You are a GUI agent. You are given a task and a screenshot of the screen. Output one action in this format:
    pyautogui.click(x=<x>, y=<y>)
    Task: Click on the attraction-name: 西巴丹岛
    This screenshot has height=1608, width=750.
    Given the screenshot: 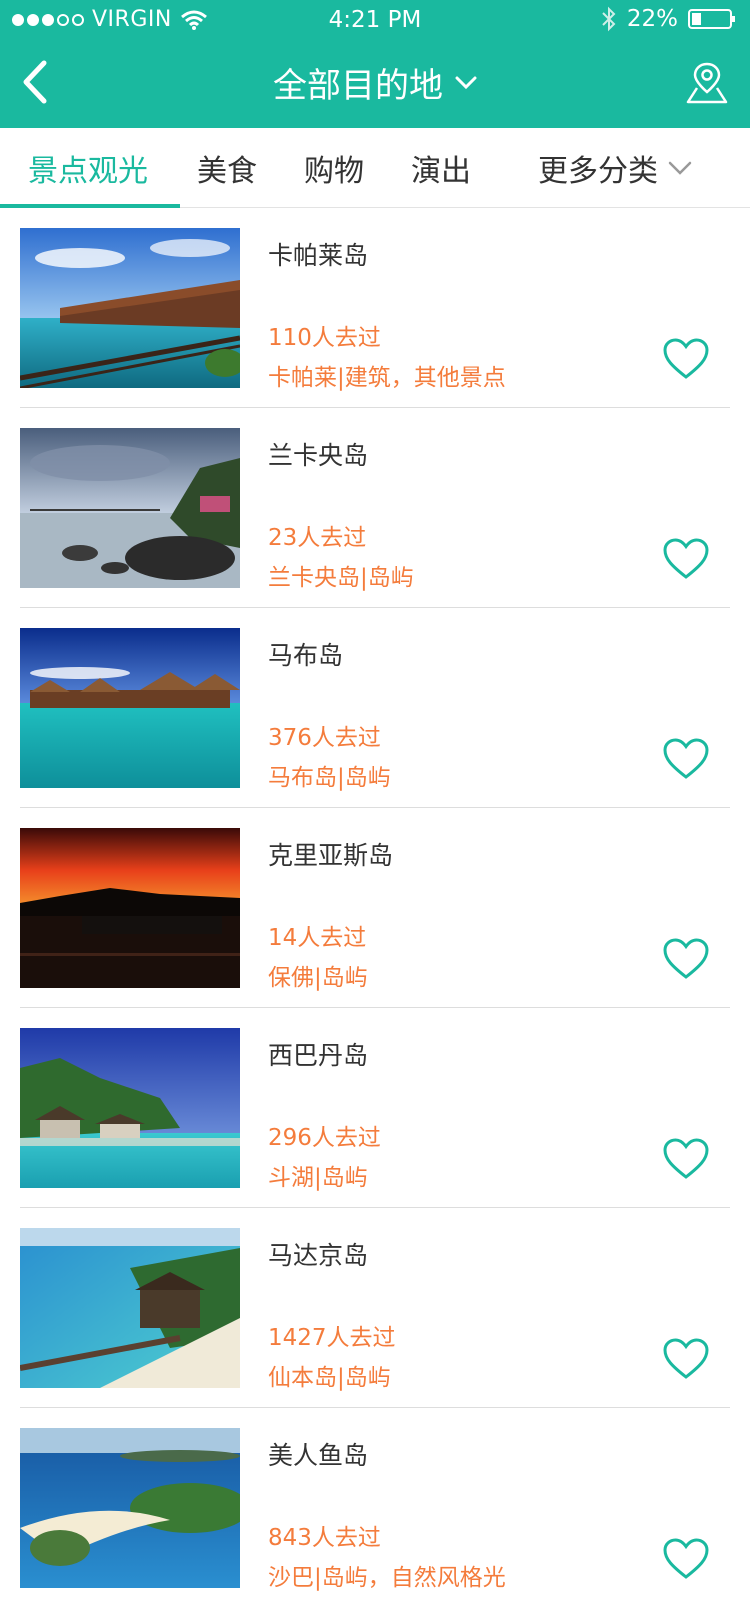 What is the action you would take?
    pyautogui.click(x=318, y=1055)
    